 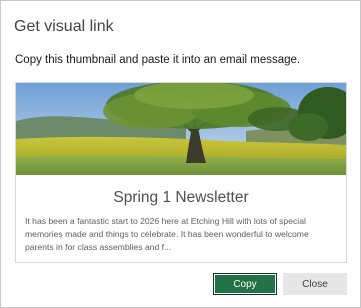 What do you see at coordinates (245, 284) in the screenshot?
I see `copy-button: Copy` at bounding box center [245, 284].